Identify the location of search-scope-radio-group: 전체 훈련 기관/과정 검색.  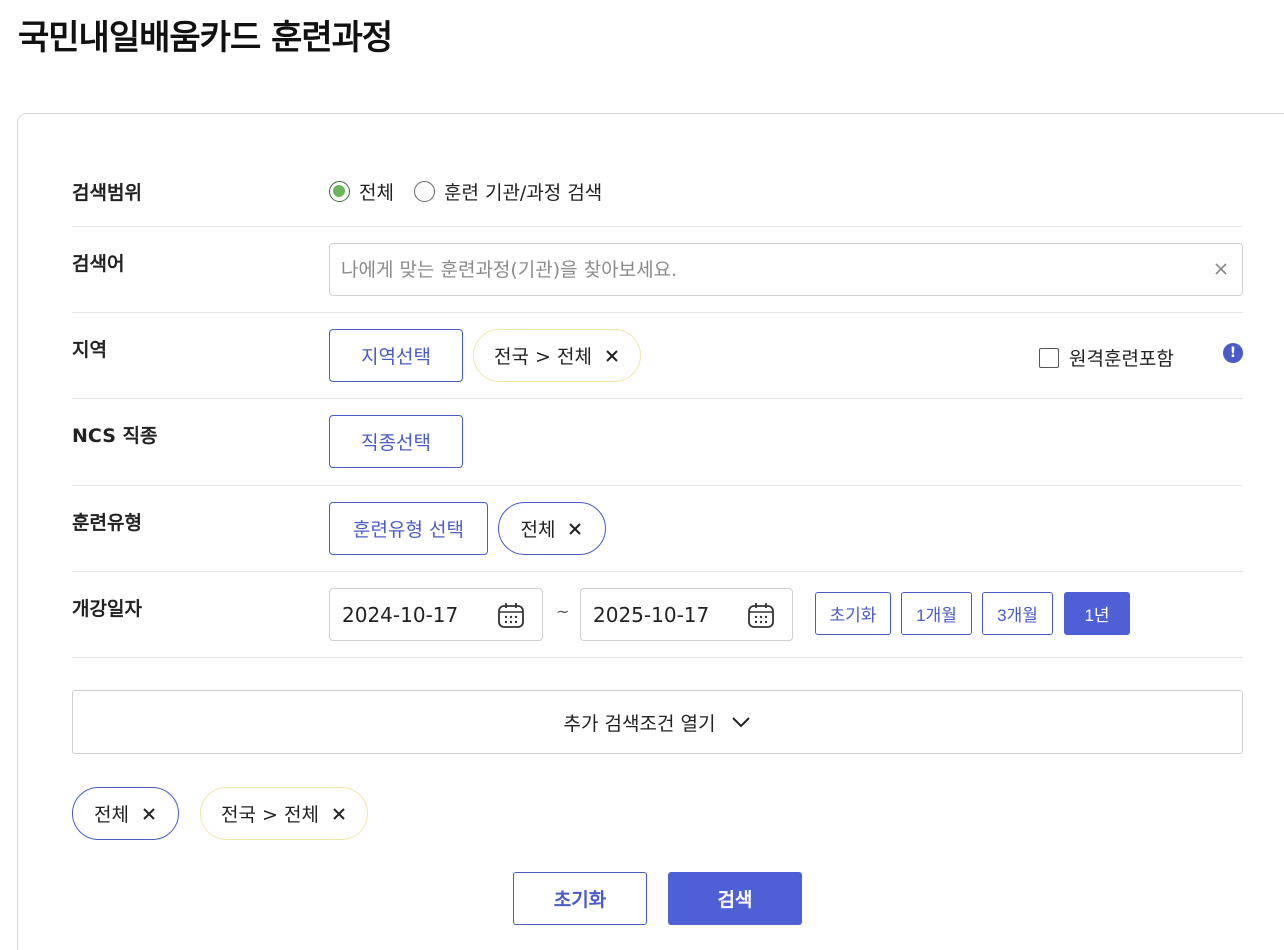
(465, 191).